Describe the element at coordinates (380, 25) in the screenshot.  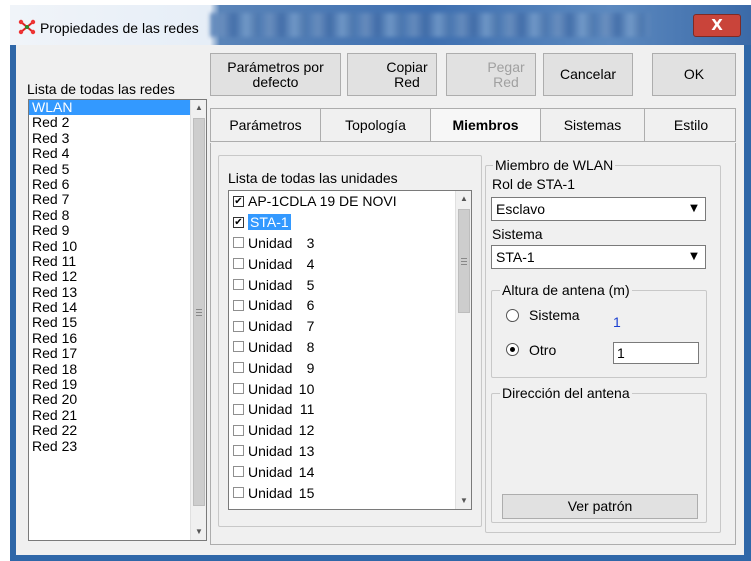
I see `title-bar: Propiedades de las redes X` at that location.